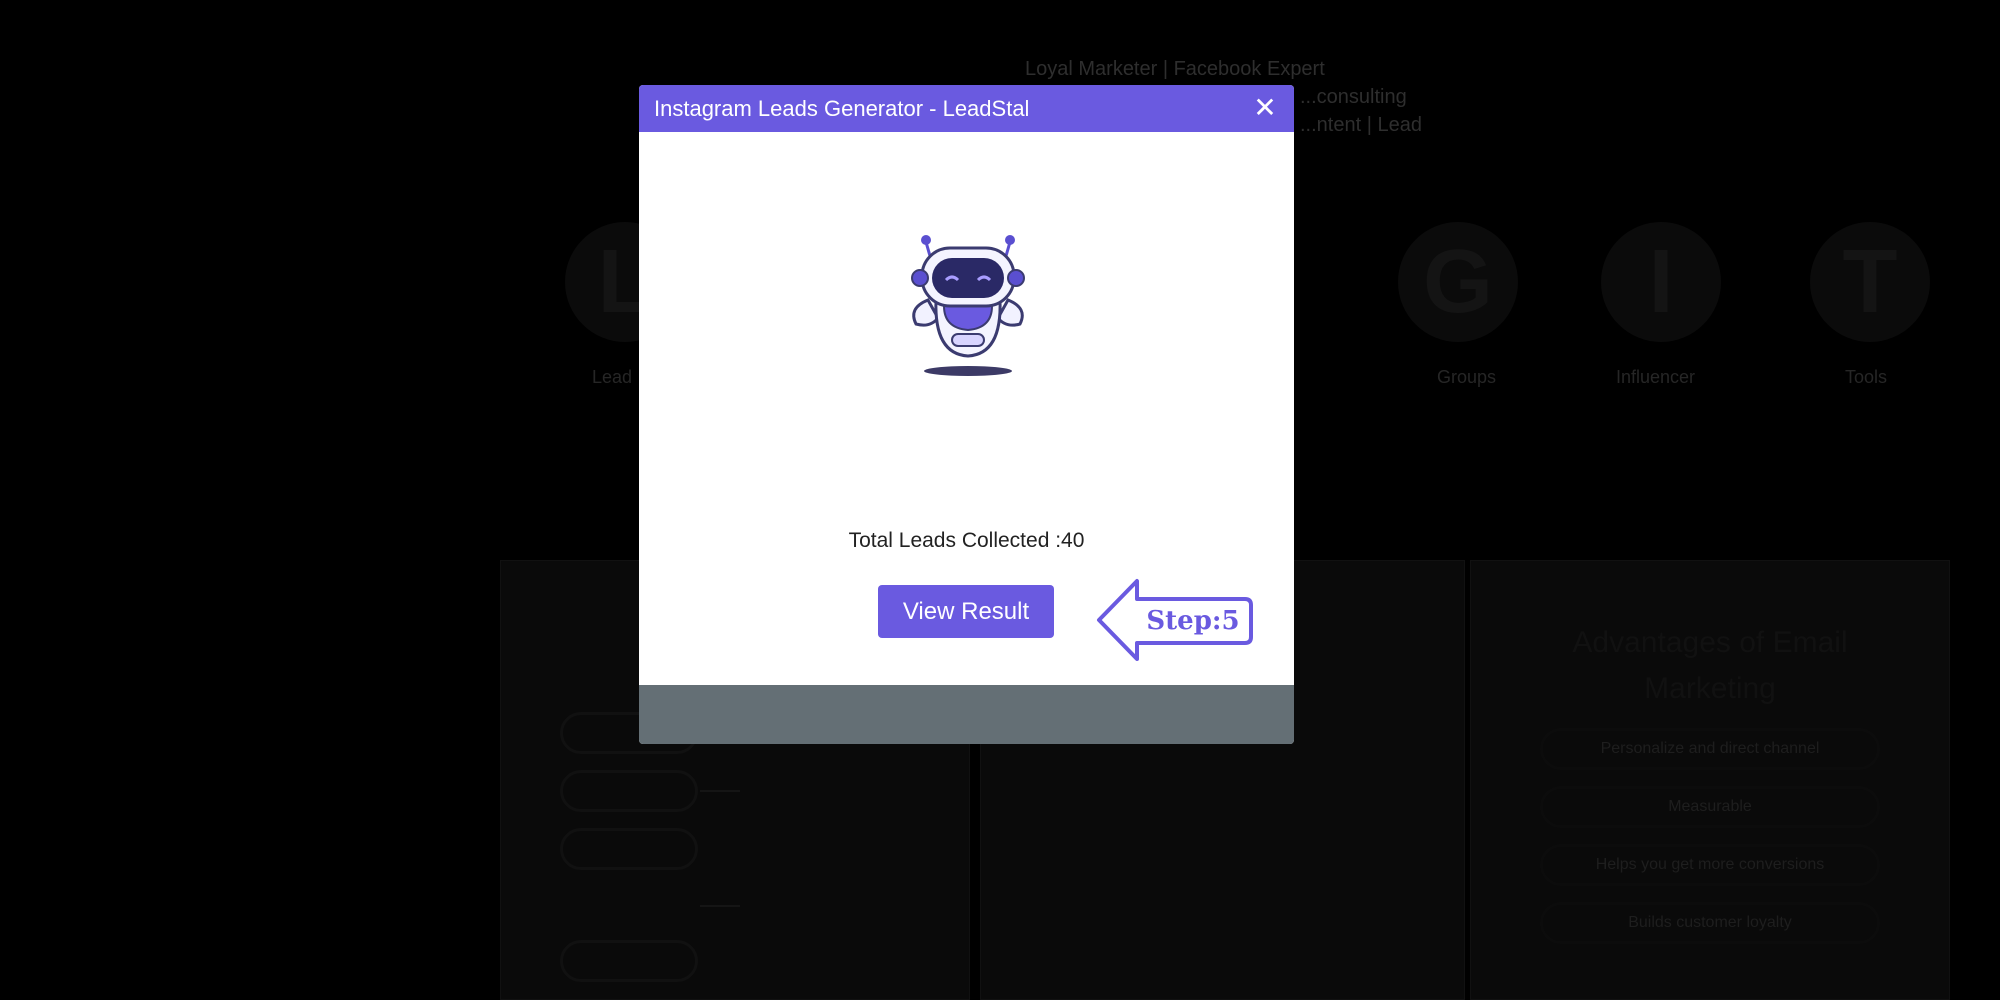 The height and width of the screenshot is (1000, 2000). Describe the element at coordinates (1866, 377) in the screenshot. I see `category-label: Tools` at that location.